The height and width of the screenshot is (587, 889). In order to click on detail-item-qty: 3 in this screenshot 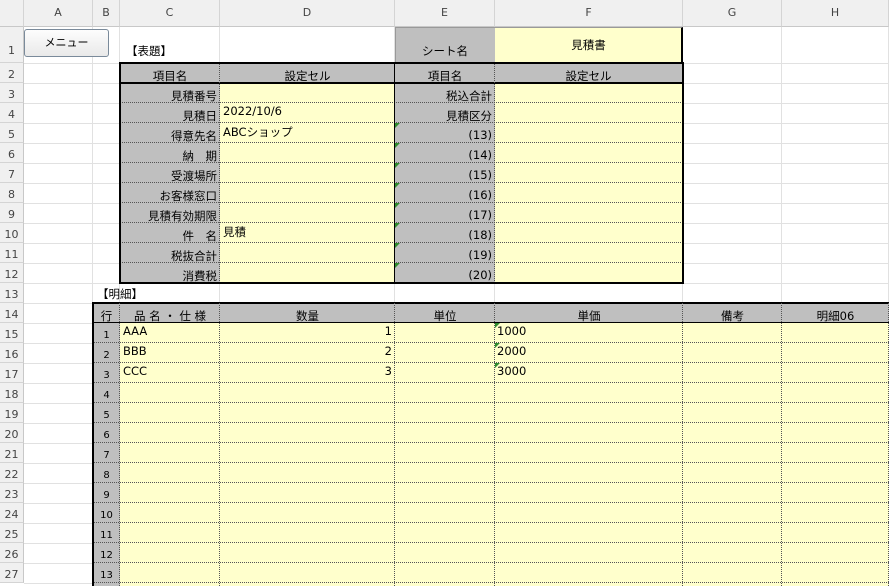, I will do `click(307, 371)`.